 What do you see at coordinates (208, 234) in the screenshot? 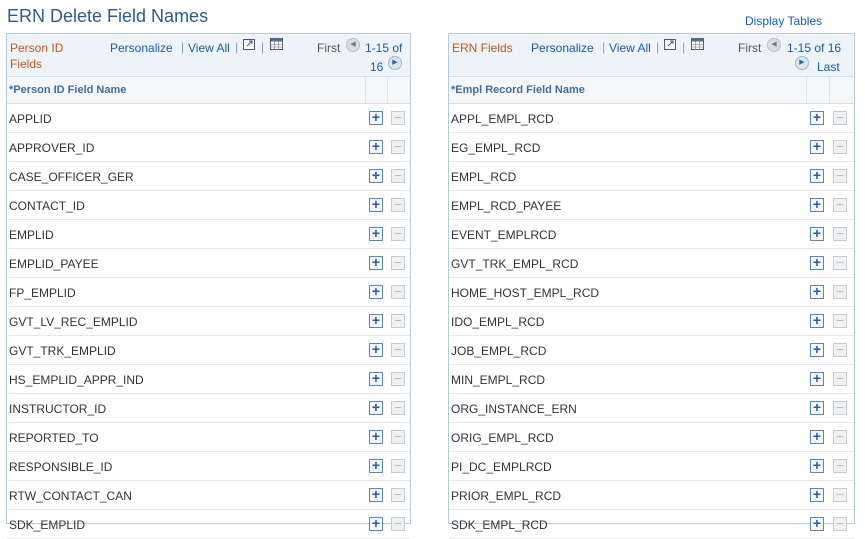
I see `table-row: EMPLID + −` at bounding box center [208, 234].